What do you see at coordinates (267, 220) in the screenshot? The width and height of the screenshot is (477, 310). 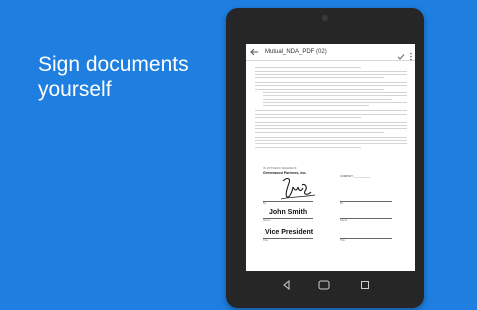 I see `name-label: Name:` at bounding box center [267, 220].